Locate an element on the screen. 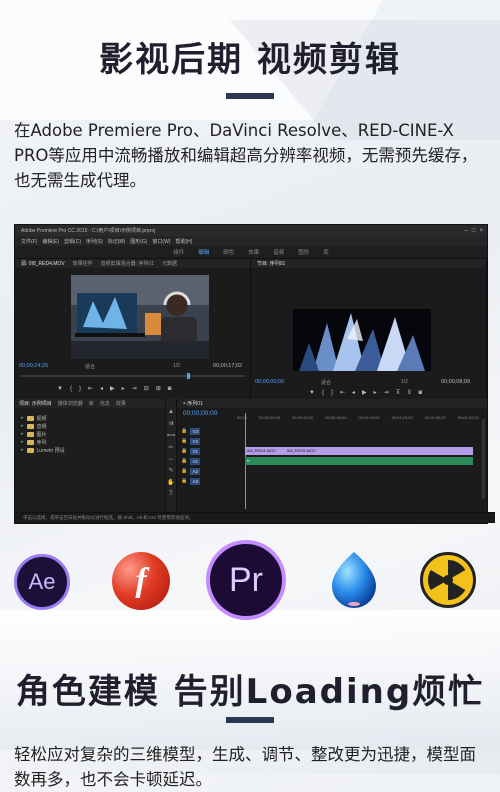 This screenshot has width=500, height=792. program-transport-controls: ▼ { } ⇤ ◂ ▶ ▸ ⇥ ⊼ ⊻ ◙ is located at coordinates (366, 393).